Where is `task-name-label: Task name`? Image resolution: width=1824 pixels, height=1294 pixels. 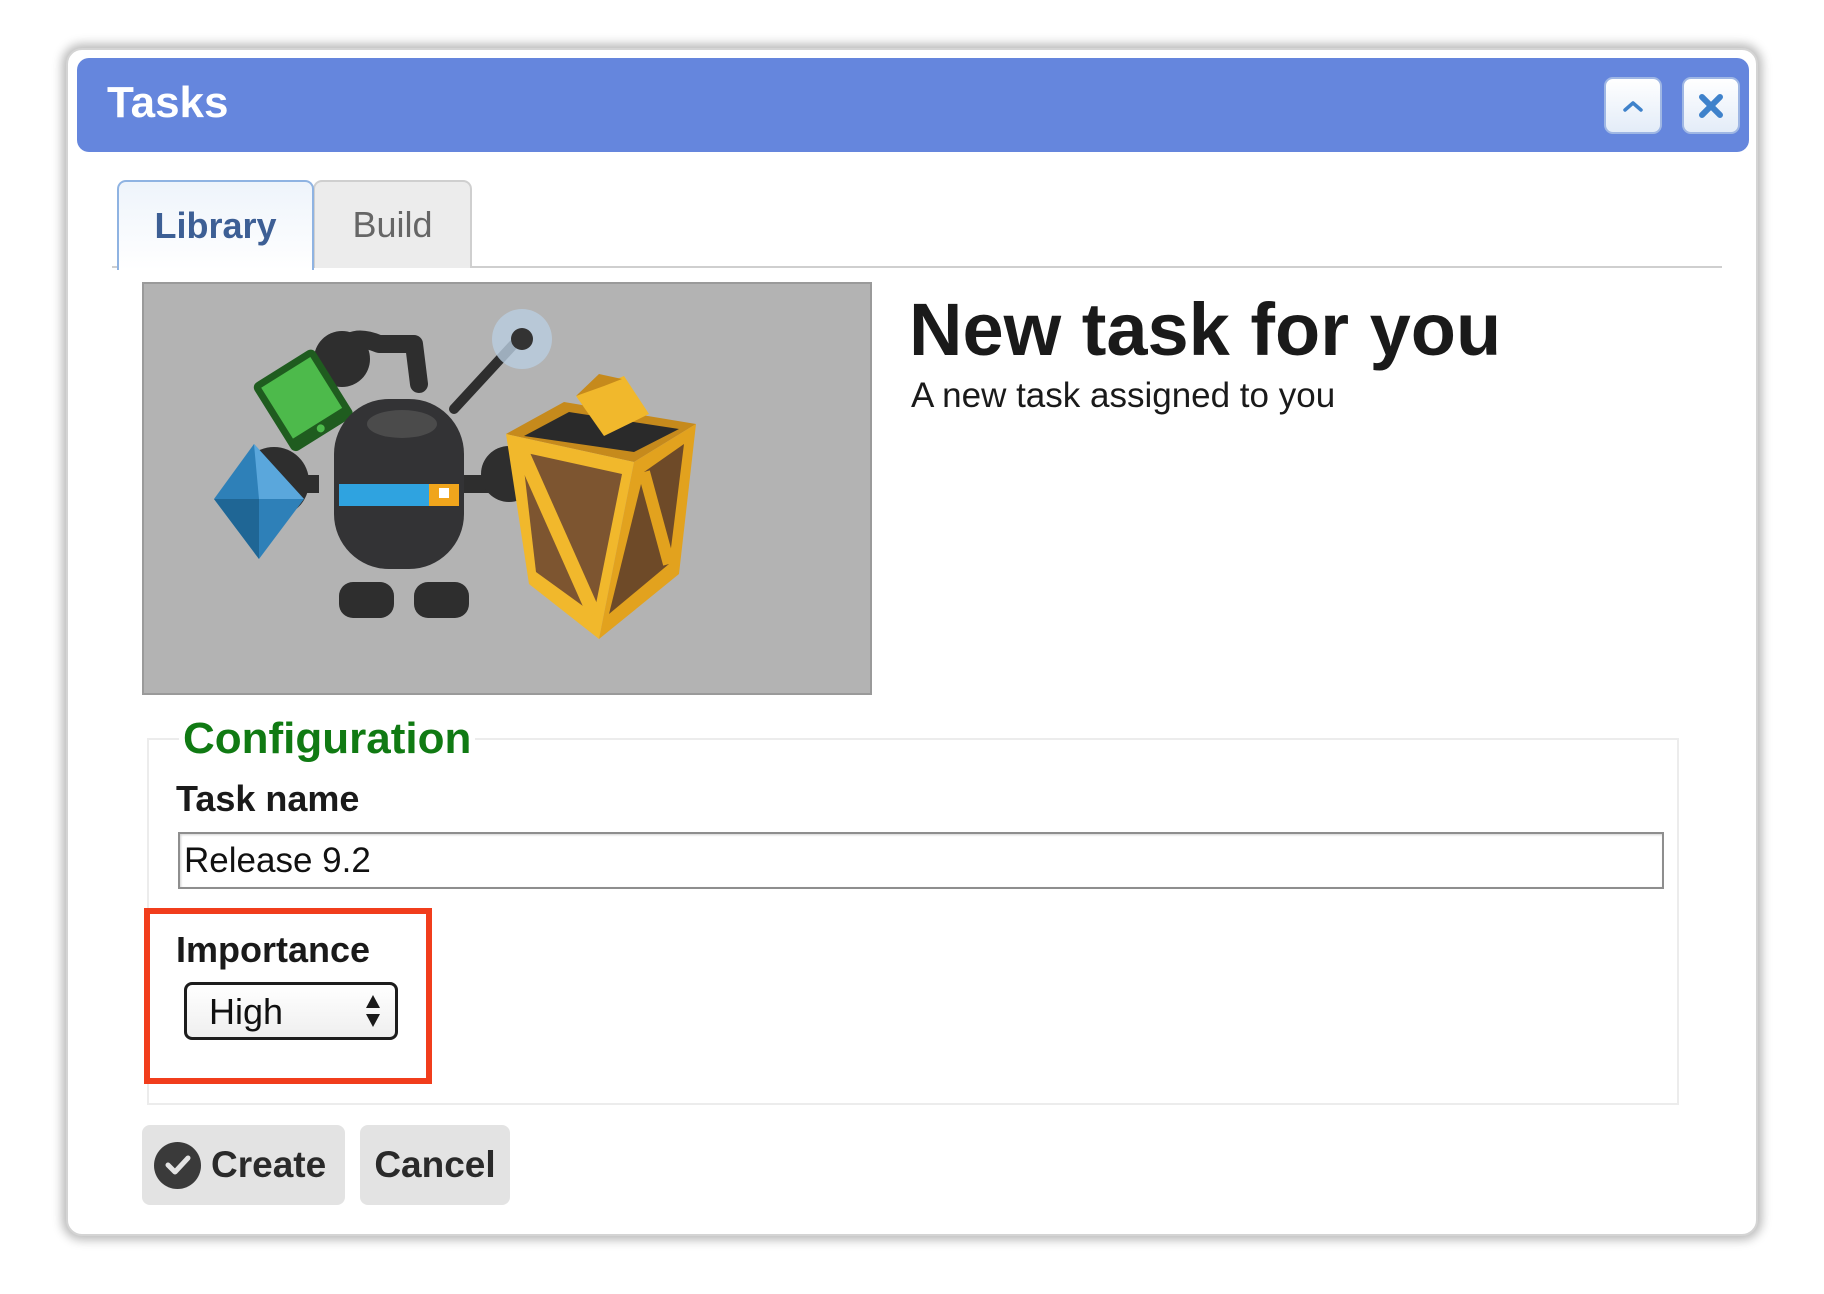 task-name-label: Task name is located at coordinates (268, 798).